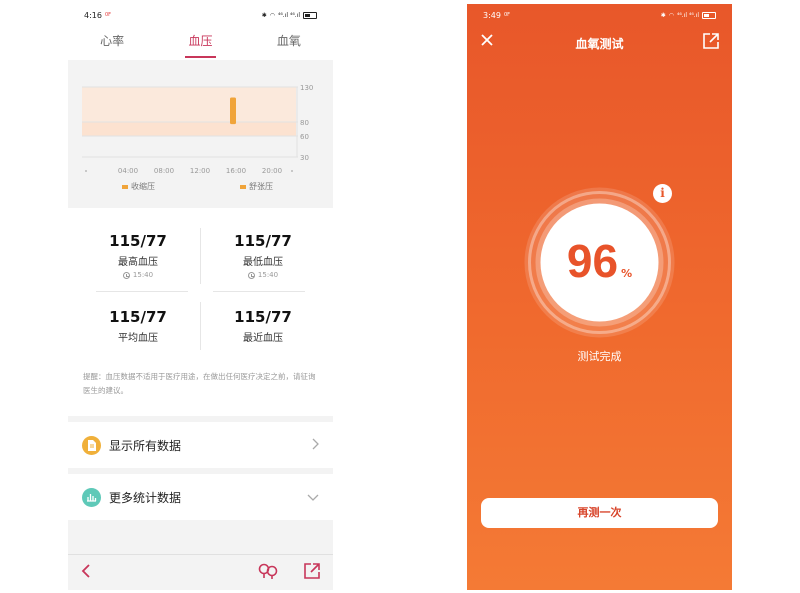  I want to click on stat-lowest: 115/77 最低血压 15:40, so click(263, 255).